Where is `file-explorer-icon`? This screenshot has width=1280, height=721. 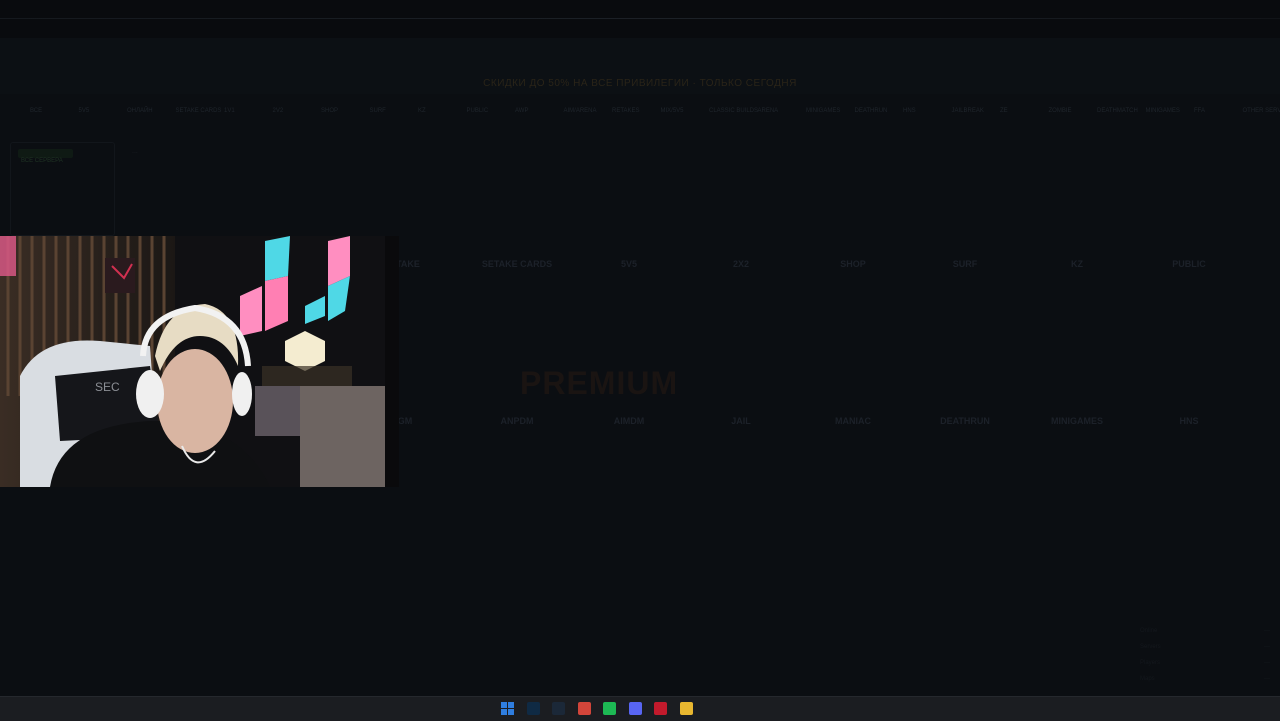
file-explorer-icon is located at coordinates (686, 708).